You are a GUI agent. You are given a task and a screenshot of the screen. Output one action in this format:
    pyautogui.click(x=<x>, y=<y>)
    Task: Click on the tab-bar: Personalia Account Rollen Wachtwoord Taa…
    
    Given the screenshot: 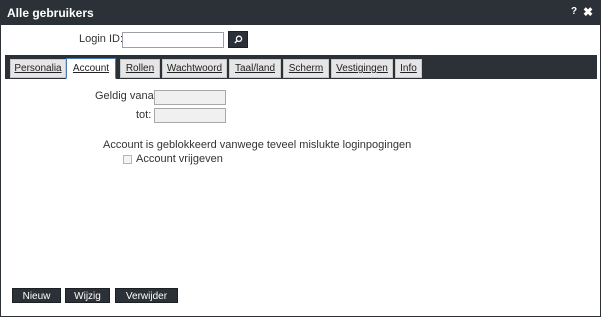 What is the action you would take?
    pyautogui.click(x=301, y=67)
    